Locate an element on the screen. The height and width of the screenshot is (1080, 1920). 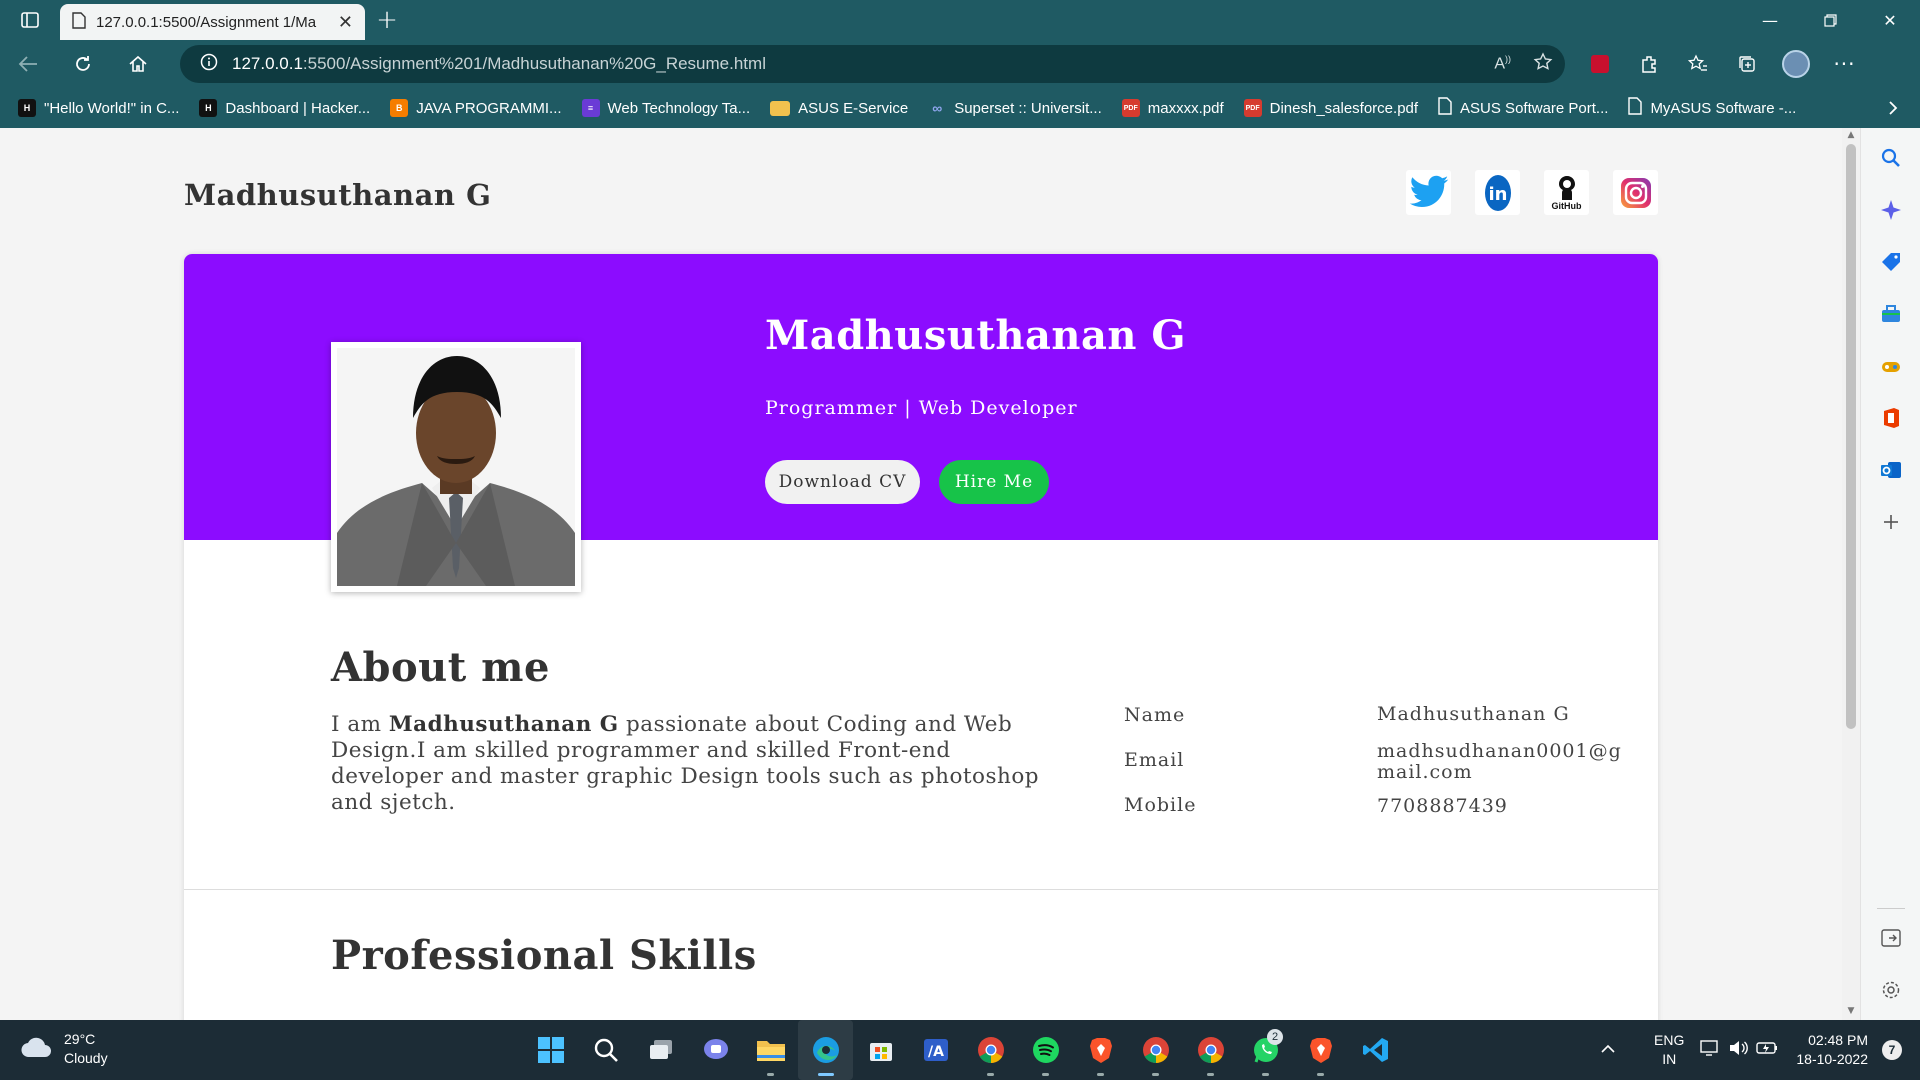
page-icon is located at coordinates (79, 22).